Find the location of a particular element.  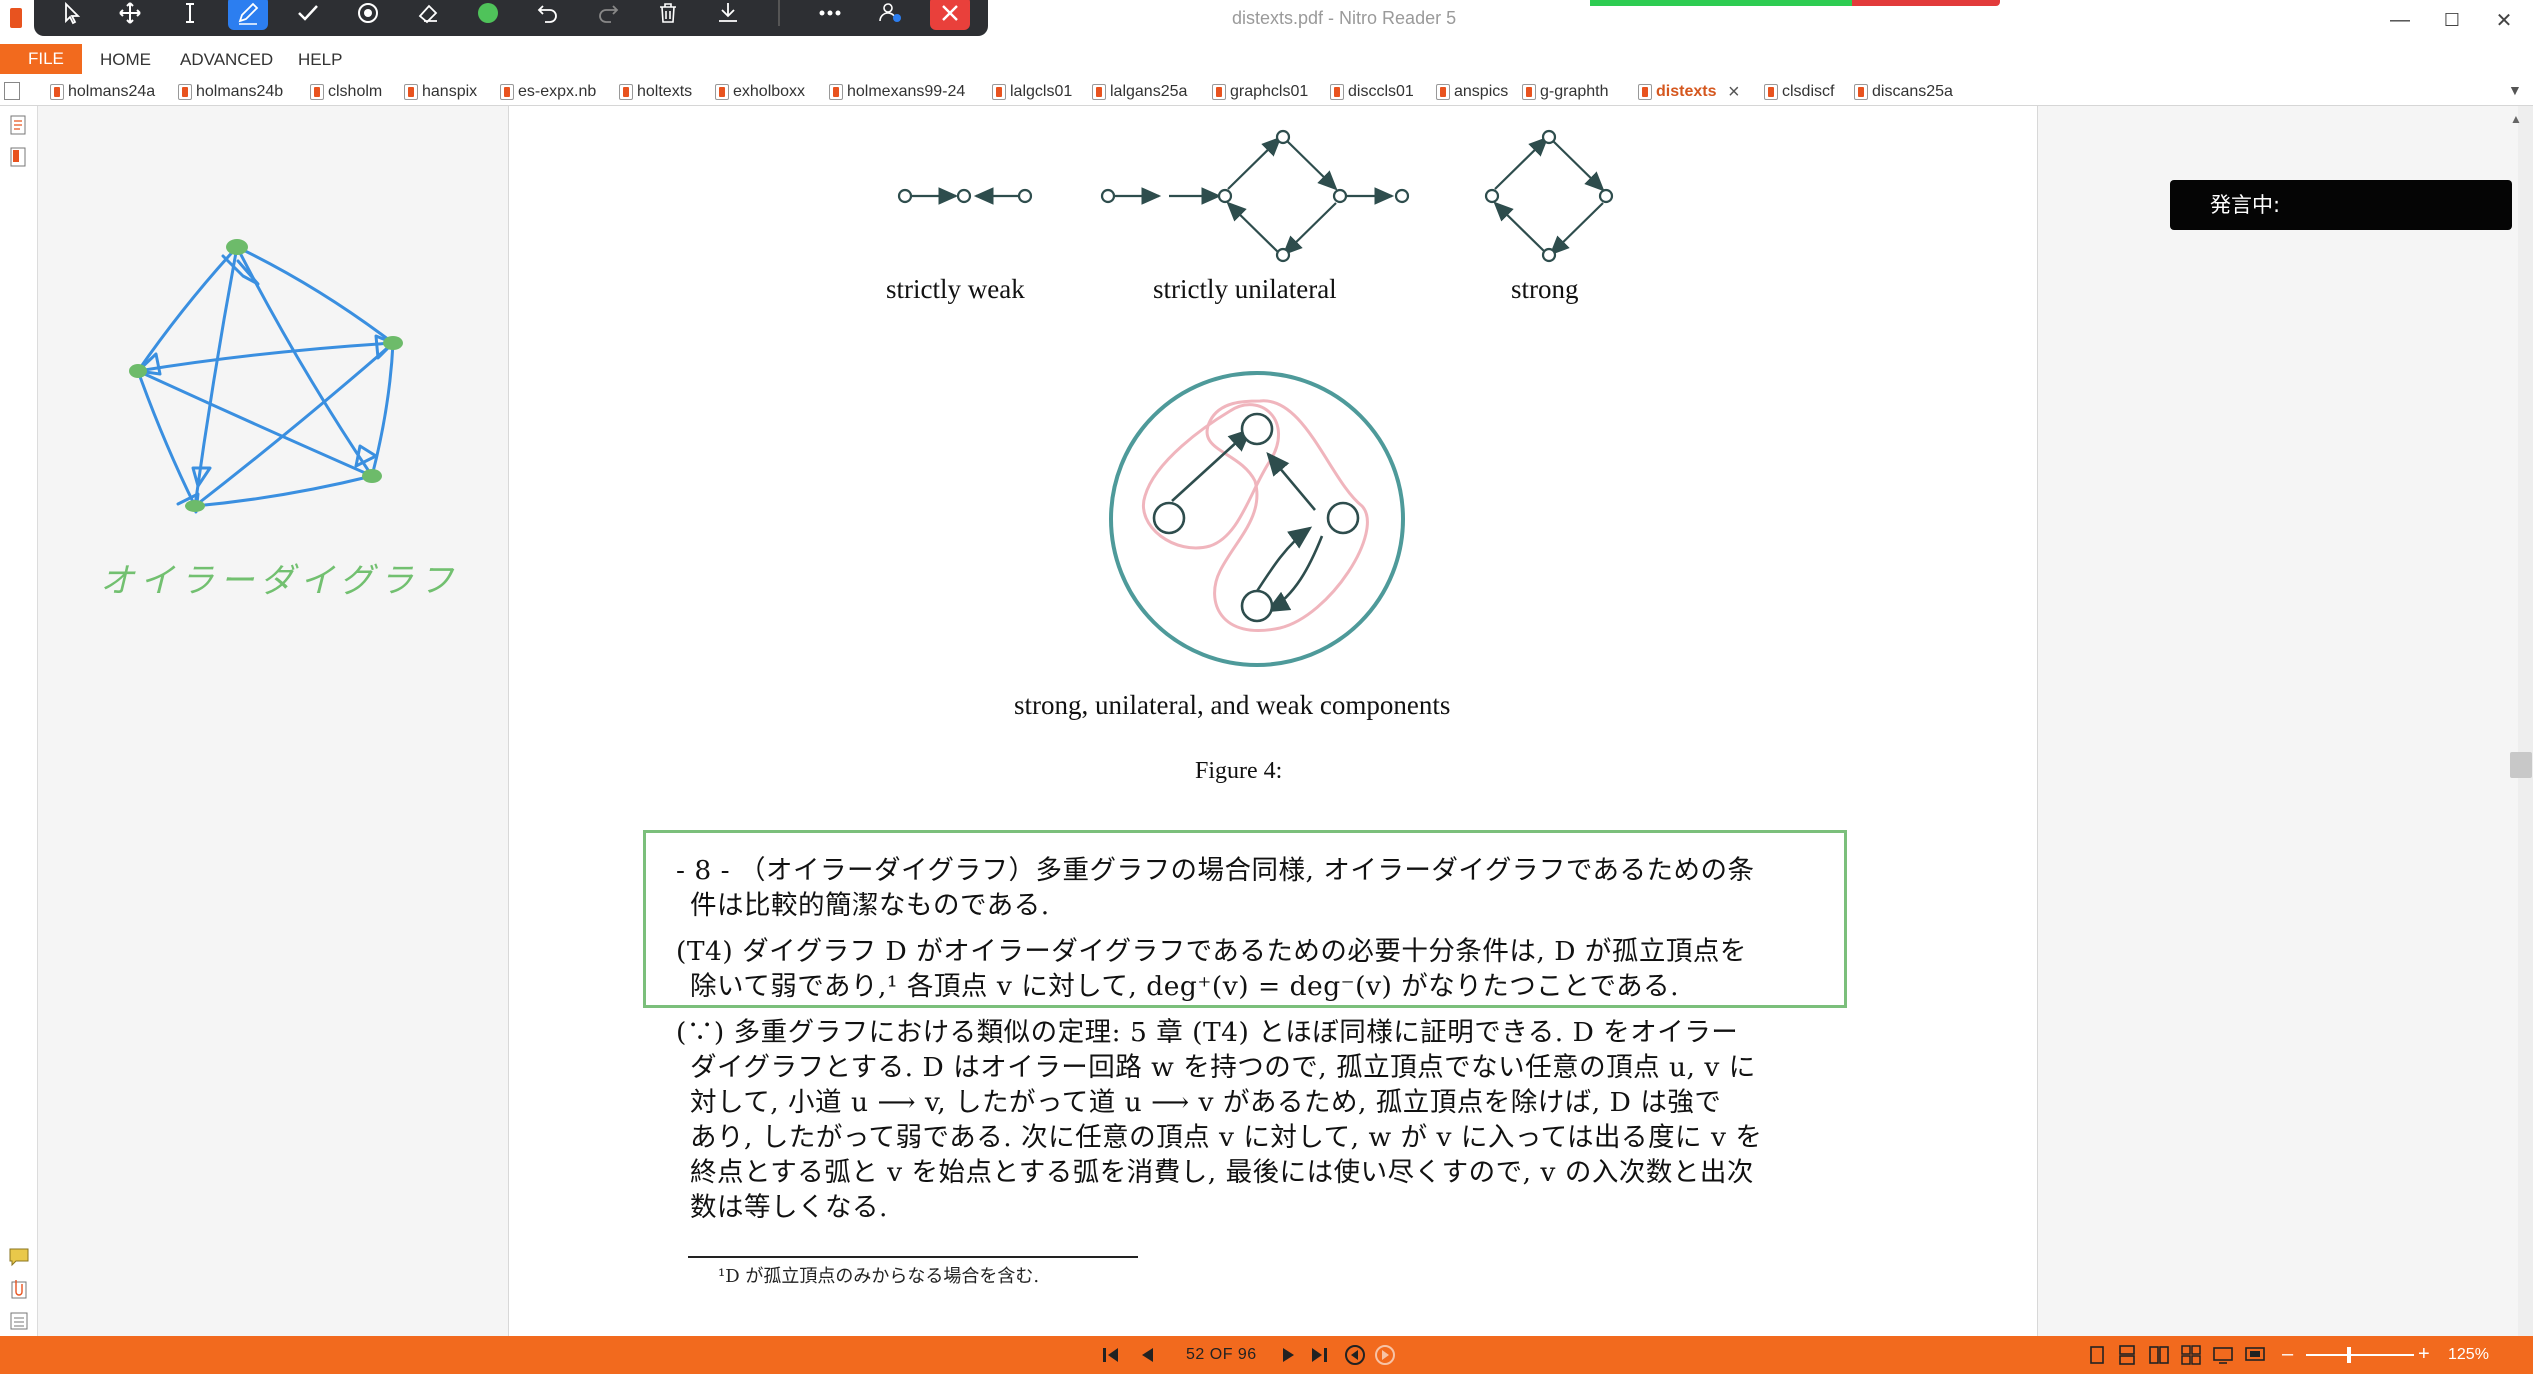

pen-toolbar is located at coordinates (511, 18).